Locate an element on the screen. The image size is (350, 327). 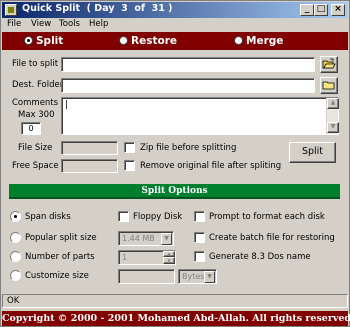
create-batch-label: Create batch file for restoring is located at coordinates (272, 238).